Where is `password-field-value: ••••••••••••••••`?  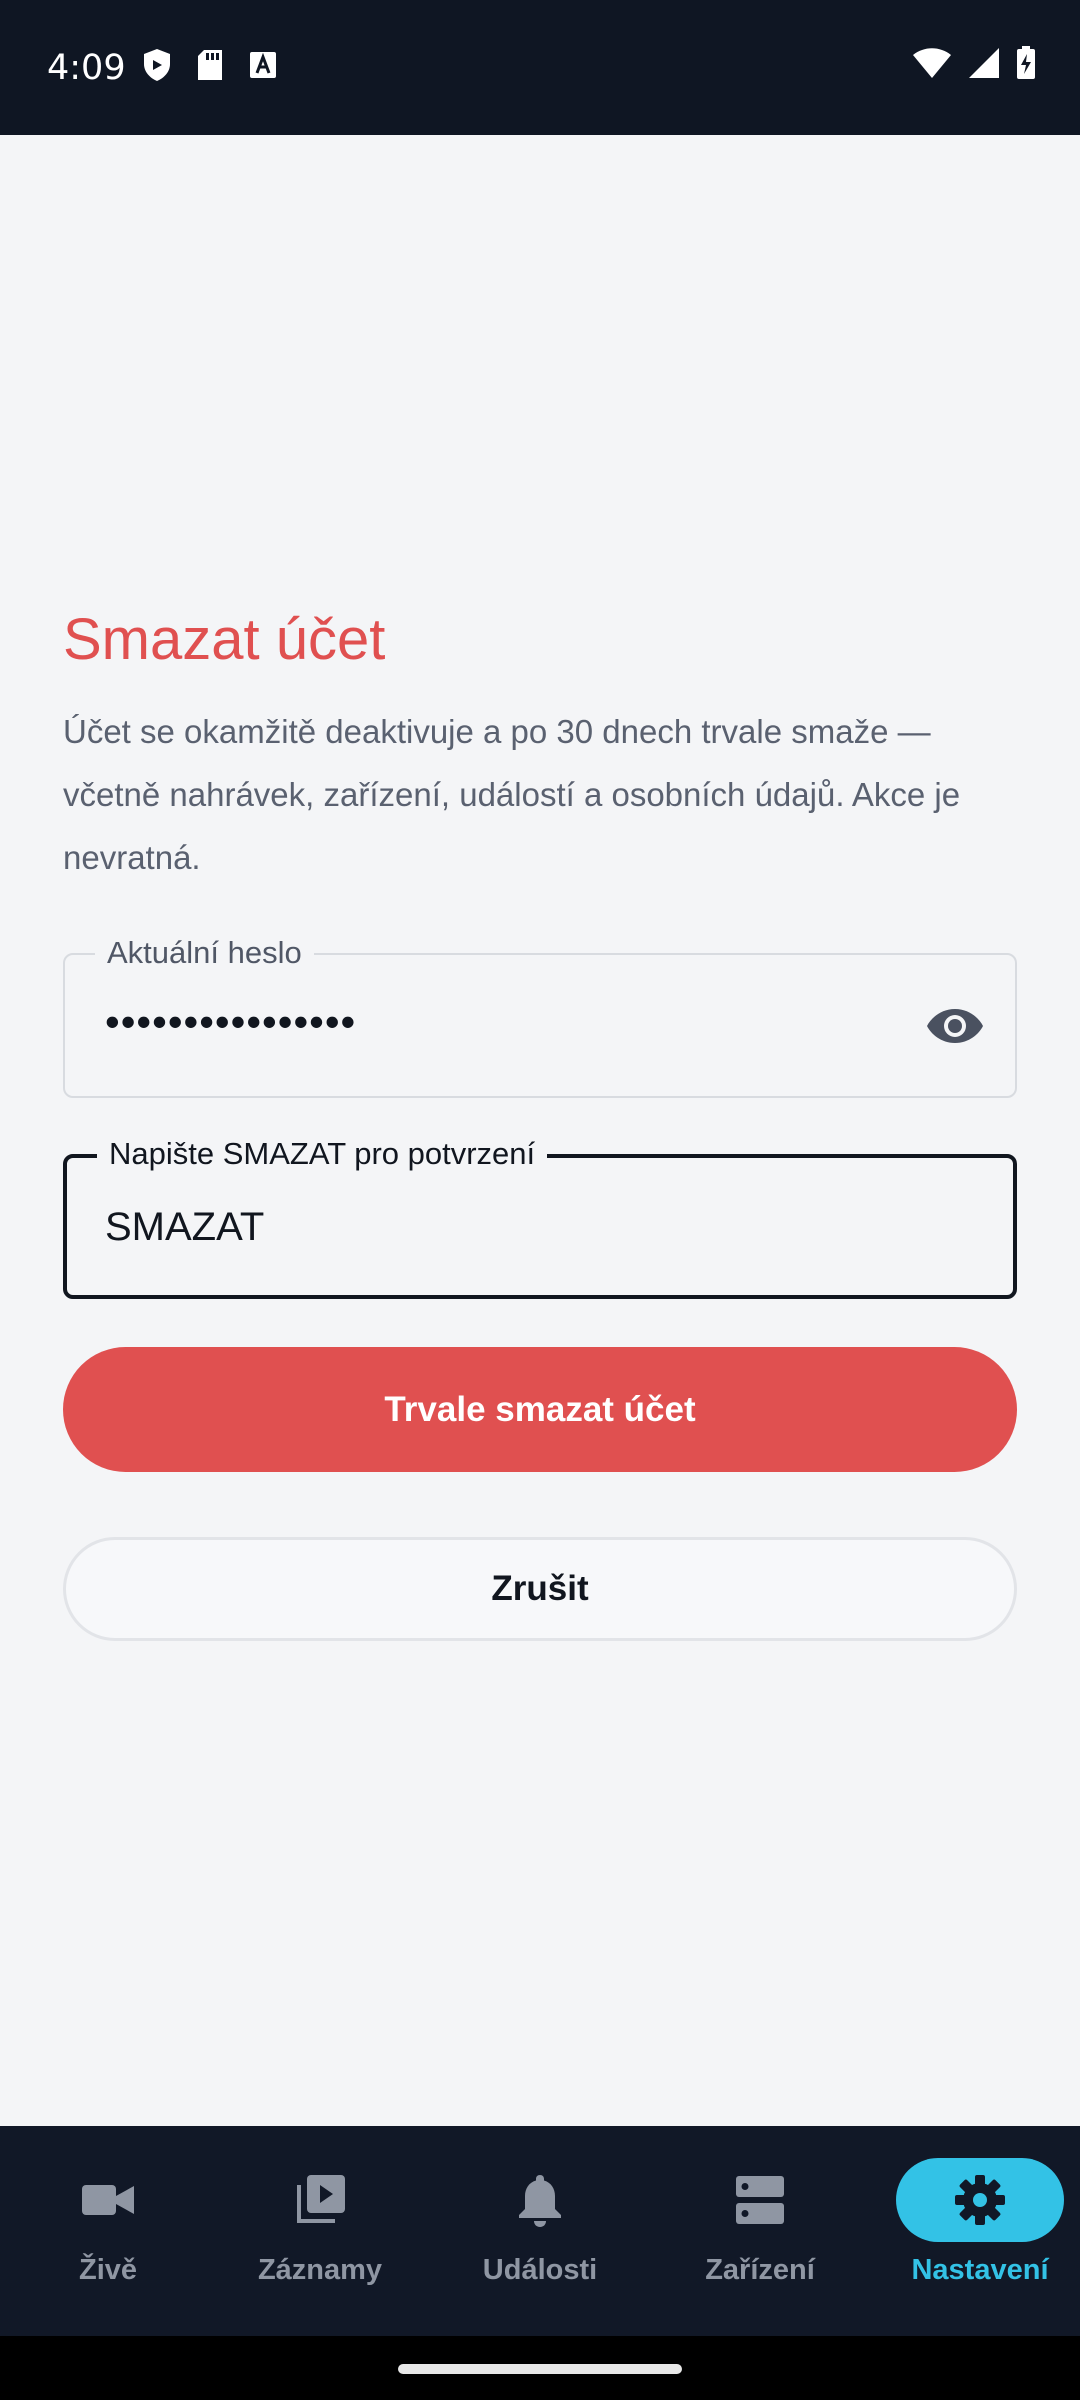 password-field-value: •••••••••••••••• is located at coordinates (230, 1022).